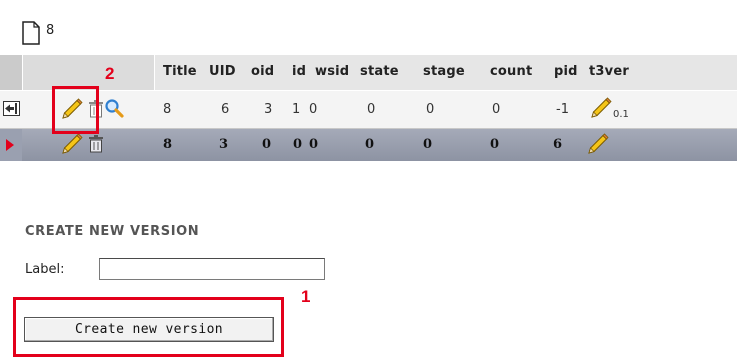 The width and height of the screenshot is (737, 357). Describe the element at coordinates (225, 109) in the screenshot. I see `cell-uid: 6` at that location.